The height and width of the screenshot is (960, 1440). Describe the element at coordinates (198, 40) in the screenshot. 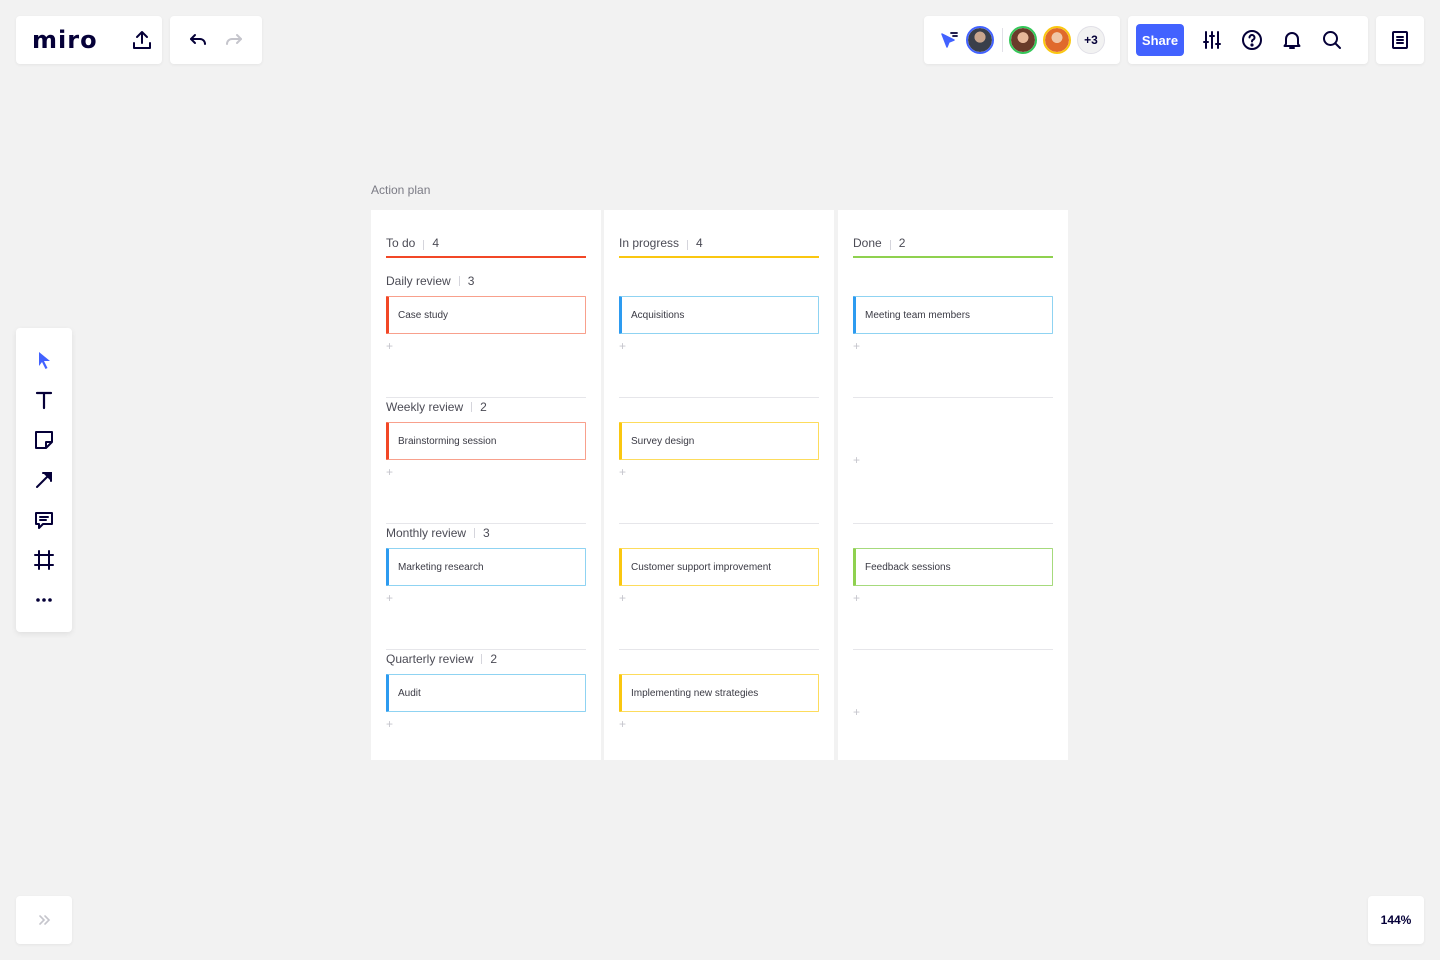

I see `undo-icon` at that location.